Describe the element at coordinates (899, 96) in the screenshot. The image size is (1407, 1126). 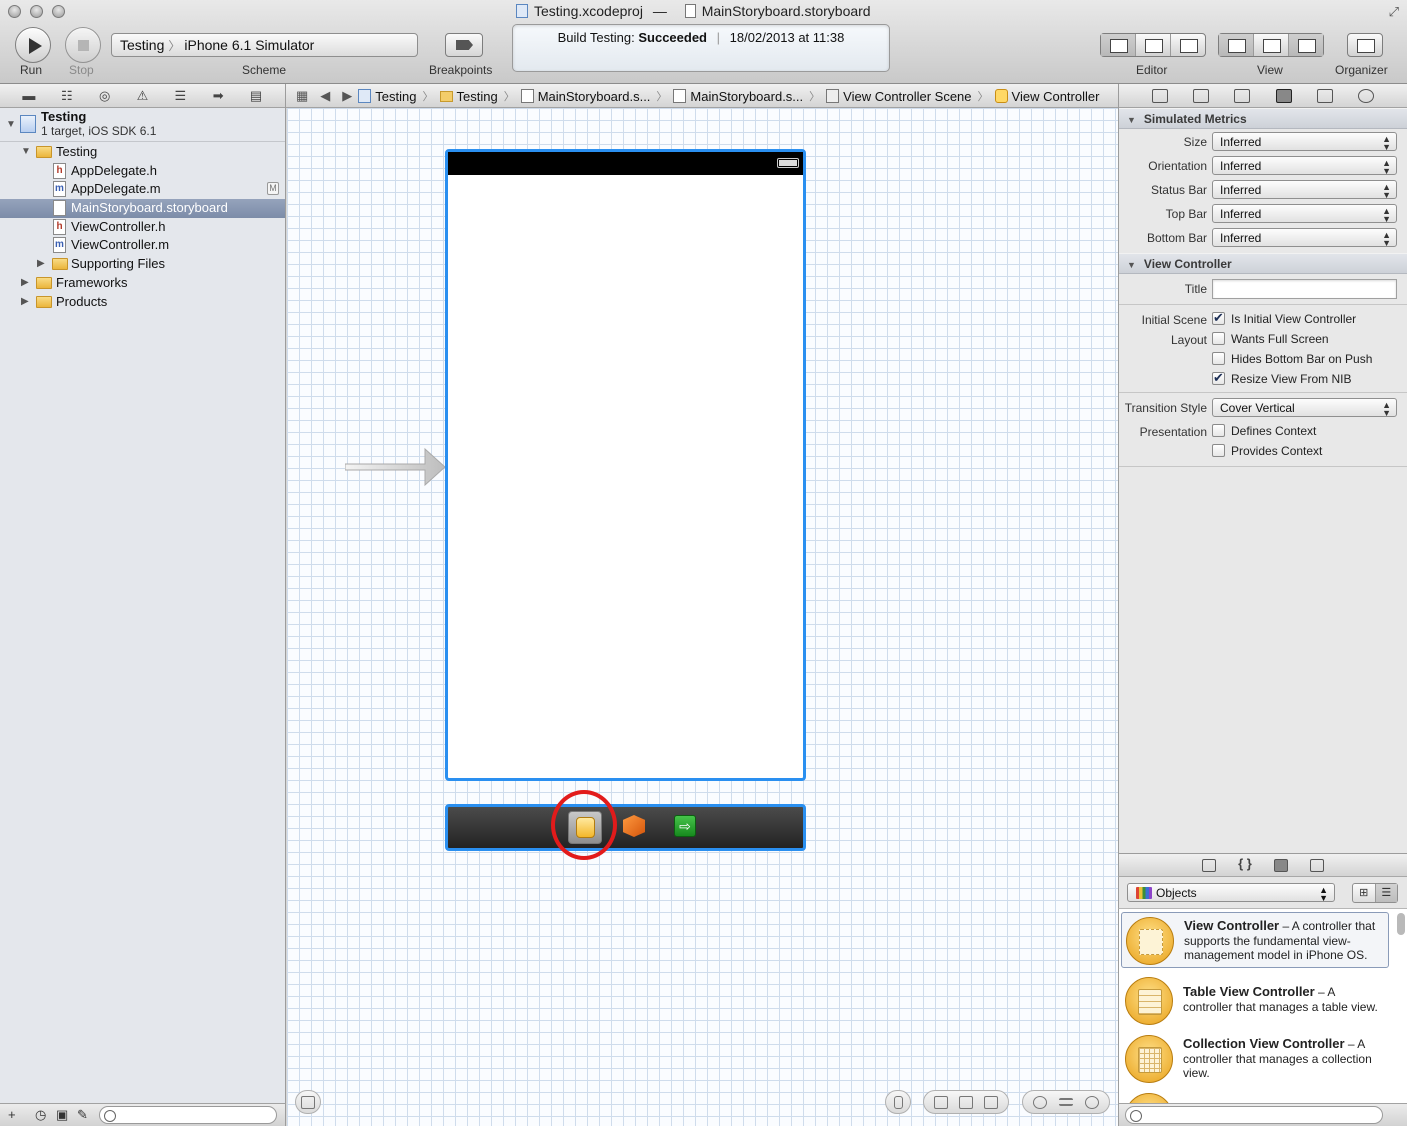
I see `breadcrumb-scene: View Controller Scene` at that location.